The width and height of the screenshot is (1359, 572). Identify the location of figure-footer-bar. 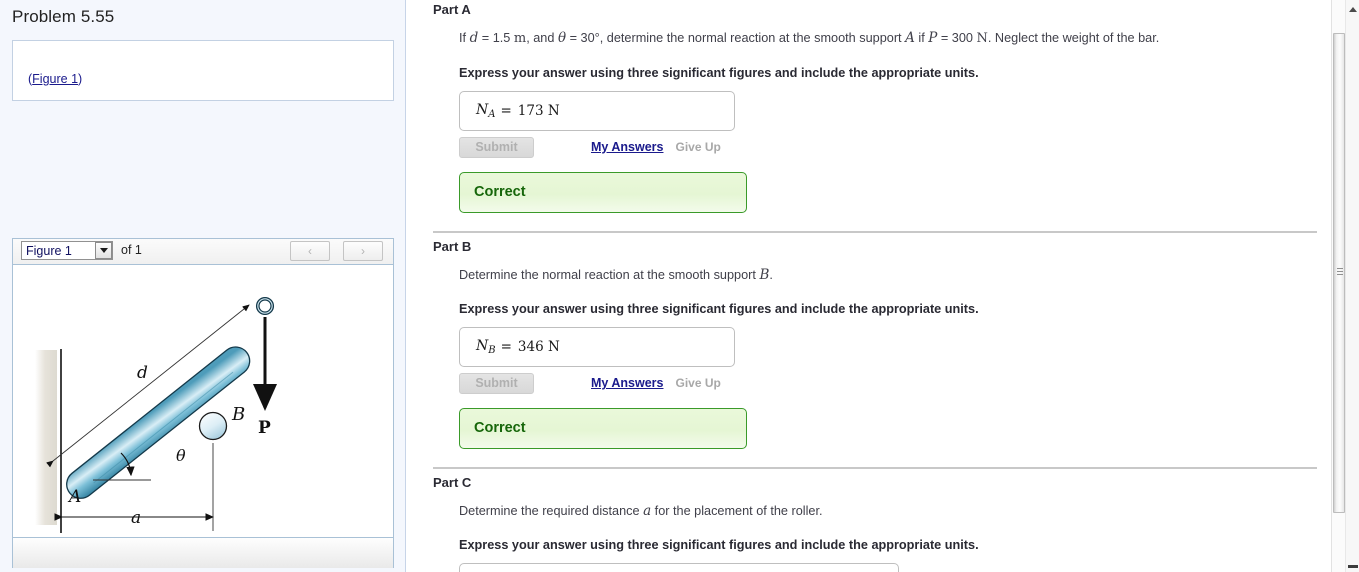
(203, 552).